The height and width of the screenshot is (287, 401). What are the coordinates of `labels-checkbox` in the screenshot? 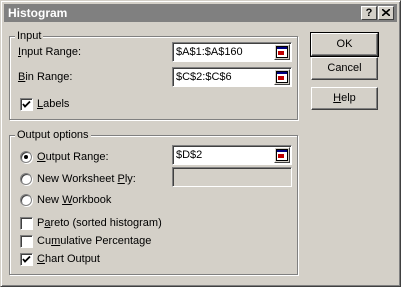 It's located at (26, 104).